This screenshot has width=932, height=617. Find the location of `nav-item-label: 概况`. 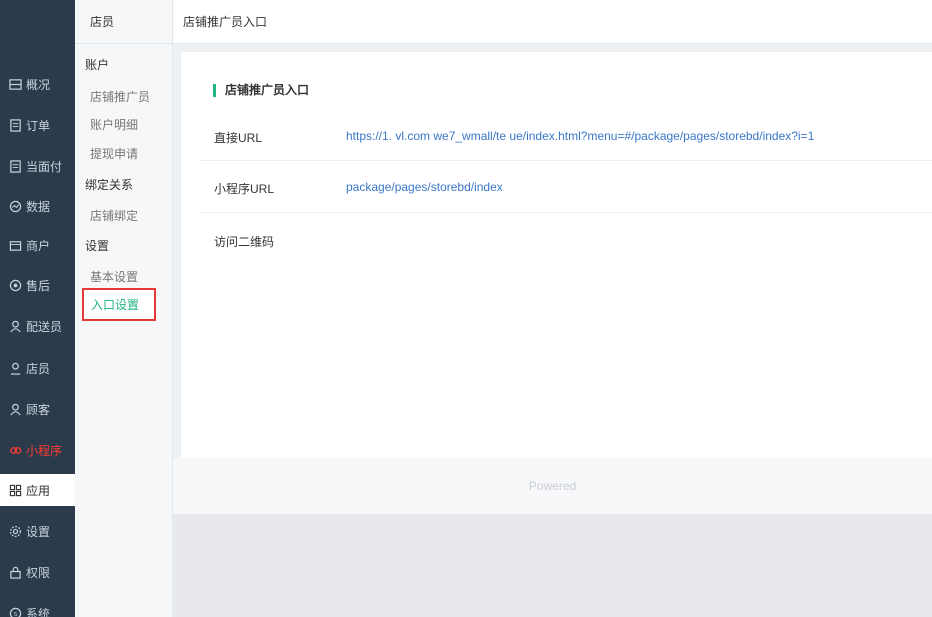

nav-item-label: 概况 is located at coordinates (38, 84).